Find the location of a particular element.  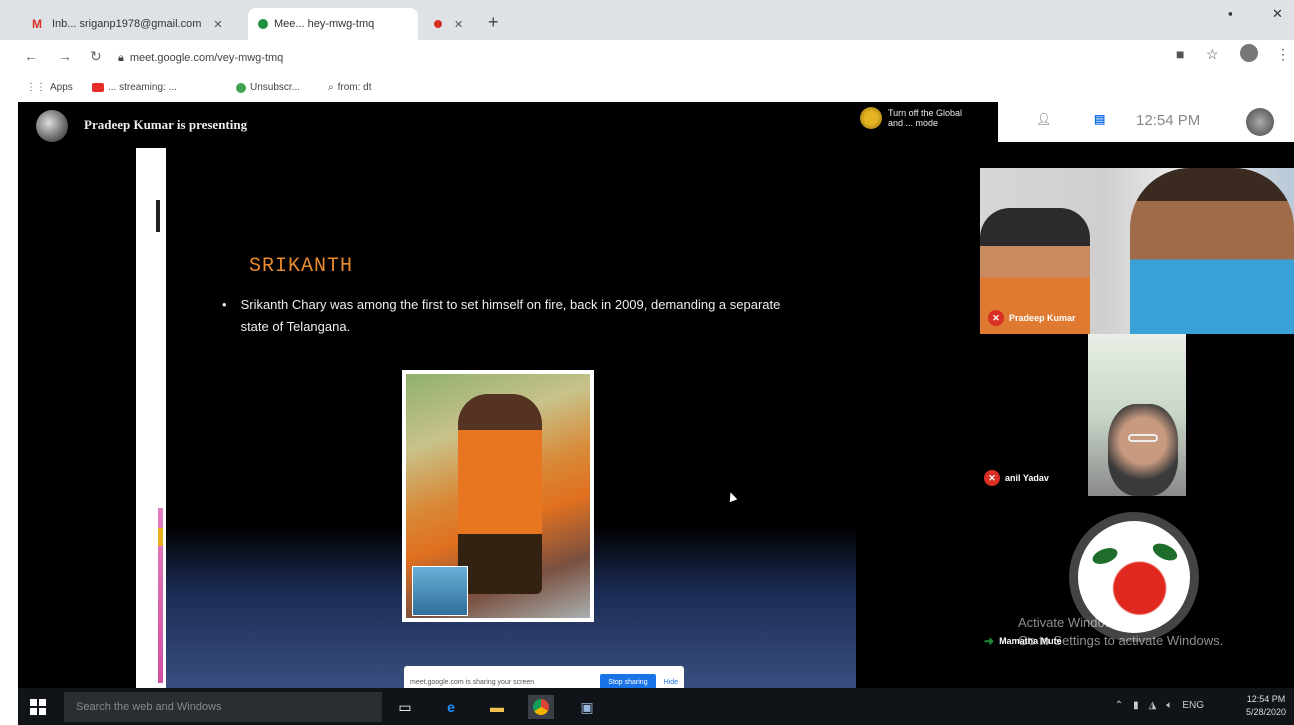

forward-icon: → is located at coordinates (65, 56).